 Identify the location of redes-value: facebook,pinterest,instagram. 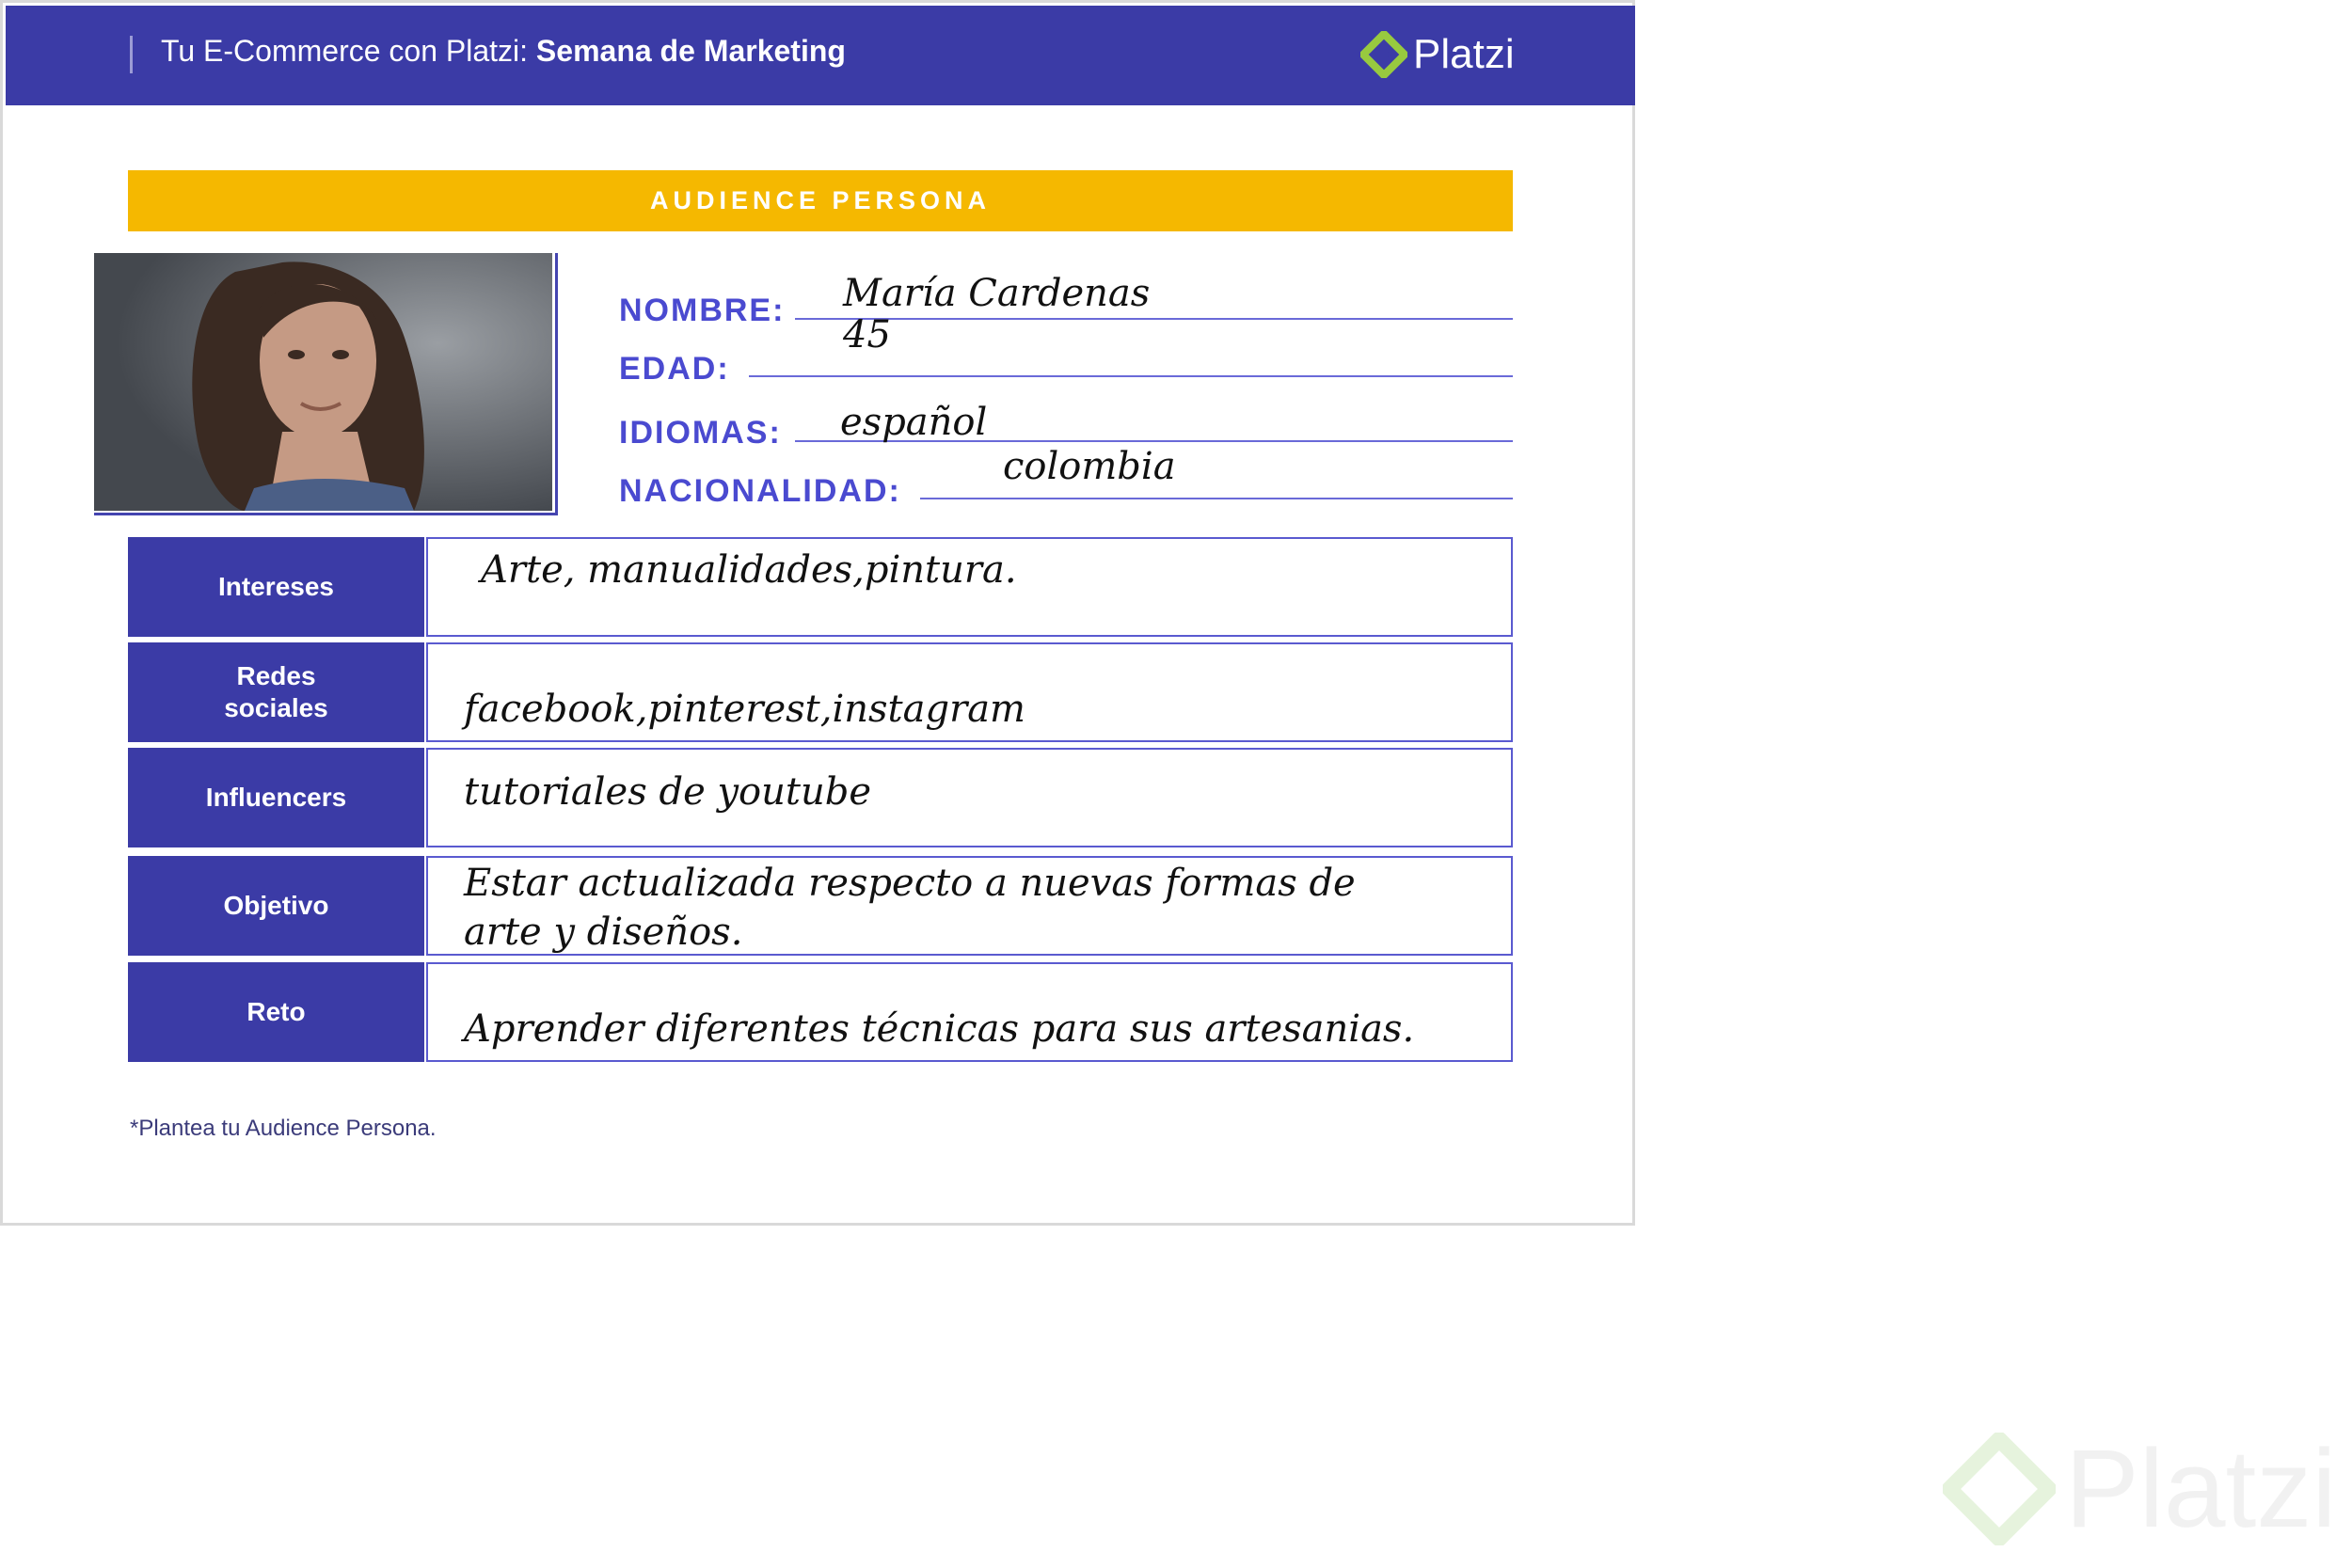
(744, 710).